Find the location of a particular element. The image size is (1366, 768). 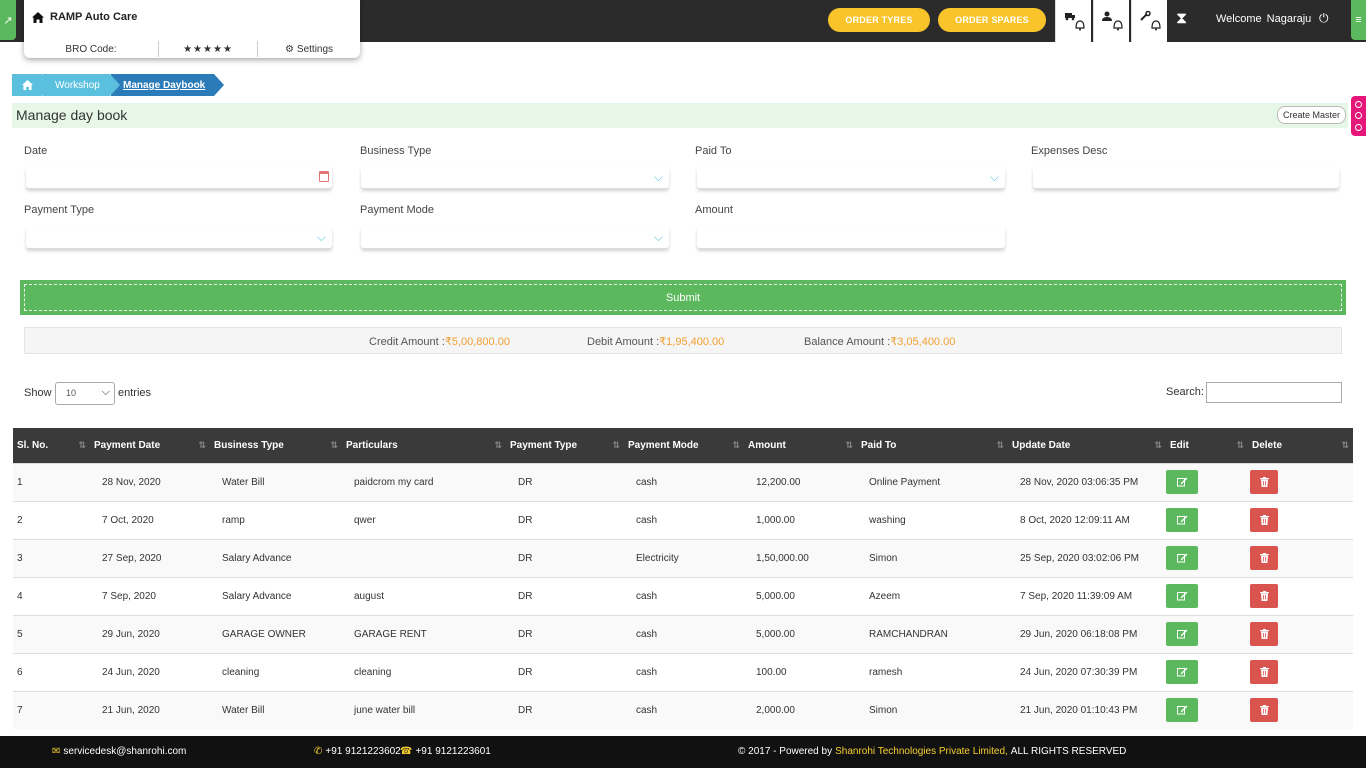

column-header: Edit ⇅ is located at coordinates (1207, 445).